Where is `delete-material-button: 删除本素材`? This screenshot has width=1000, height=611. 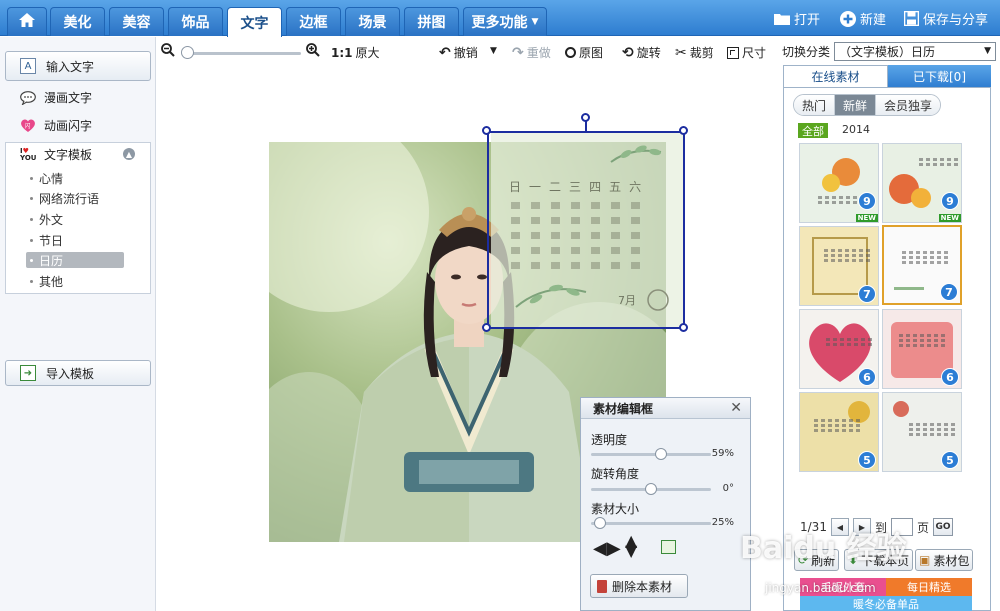
delete-material-button: 删除本素材 is located at coordinates (639, 586).